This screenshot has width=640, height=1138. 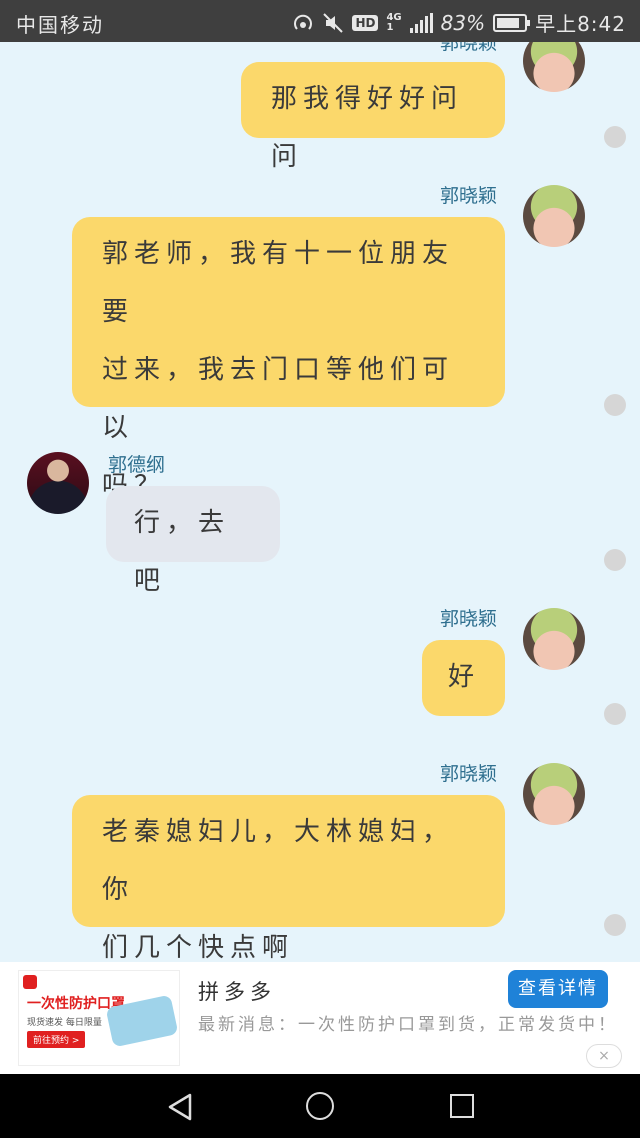 I want to click on message-text: 行，去吧, so click(x=182, y=552).